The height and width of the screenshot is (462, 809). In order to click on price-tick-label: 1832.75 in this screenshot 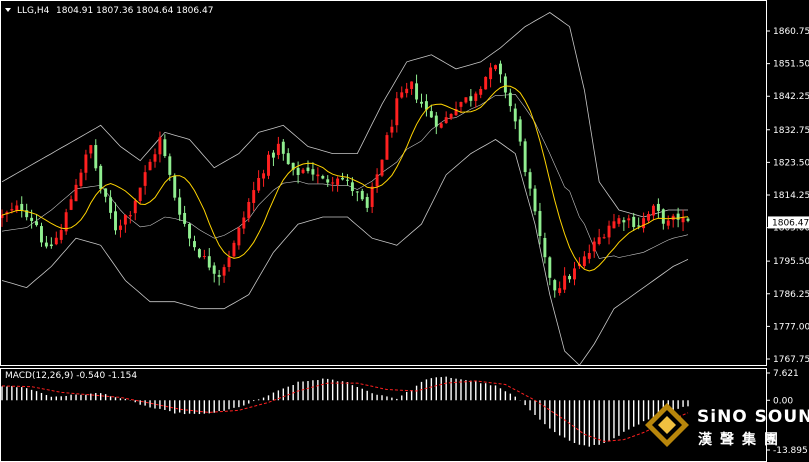, I will do `click(791, 131)`.